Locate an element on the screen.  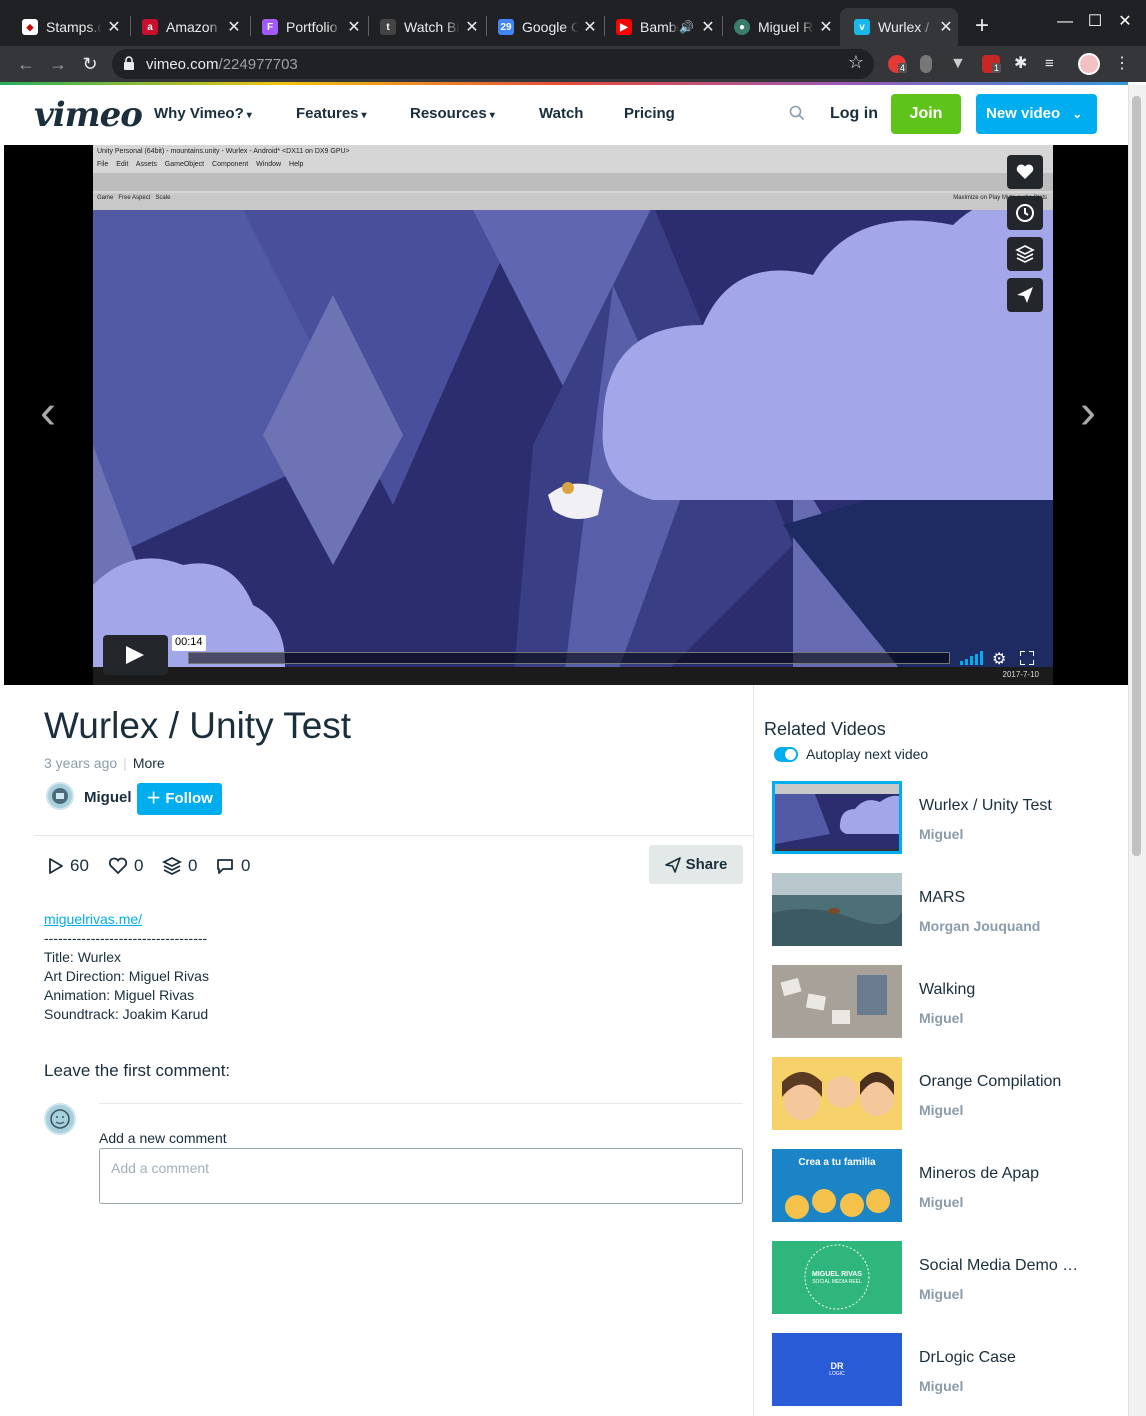
share-video-button is located at coordinates (1025, 295).